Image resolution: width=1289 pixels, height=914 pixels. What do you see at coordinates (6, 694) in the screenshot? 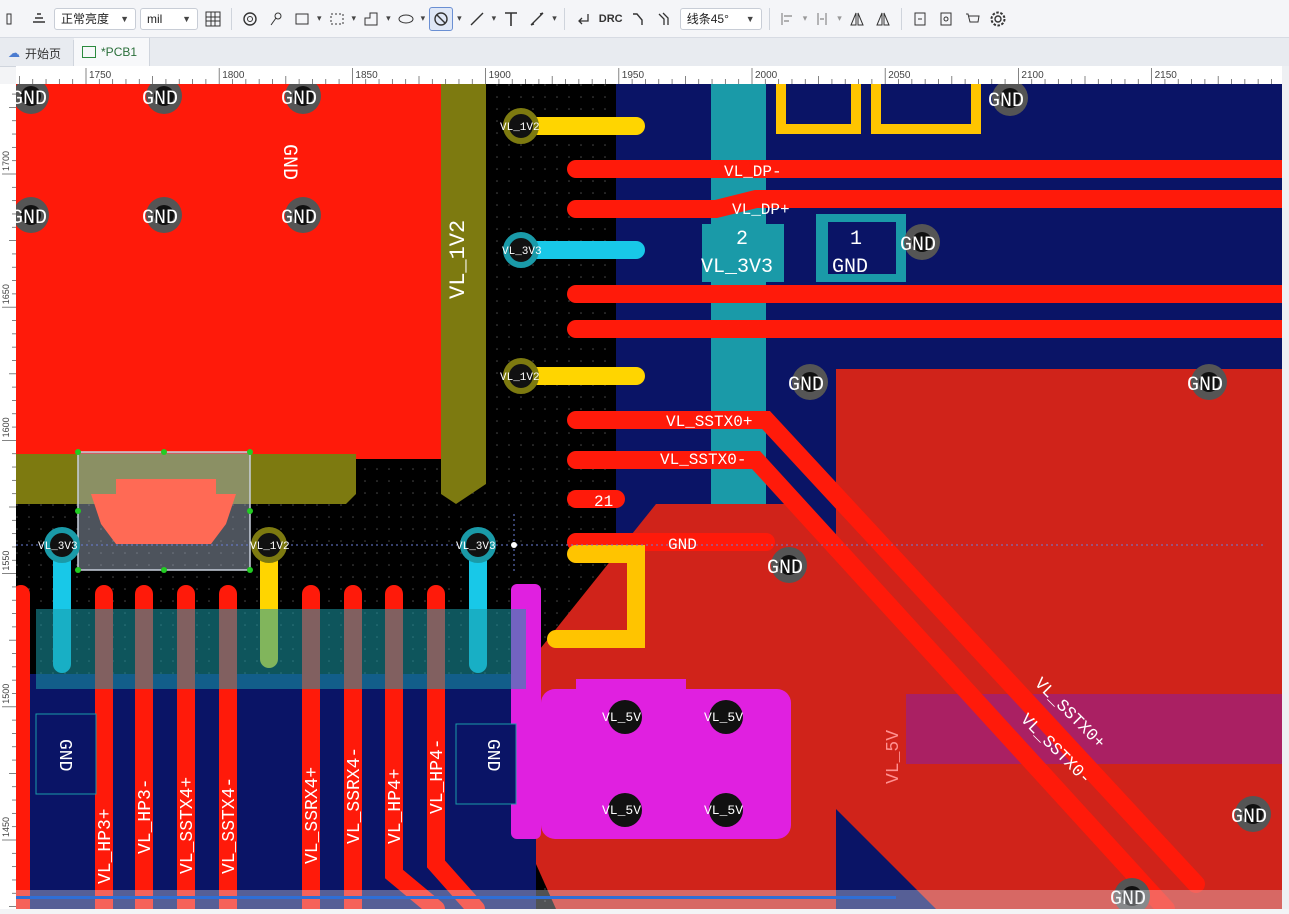
I see `ruler-label: 1500` at bounding box center [6, 694].